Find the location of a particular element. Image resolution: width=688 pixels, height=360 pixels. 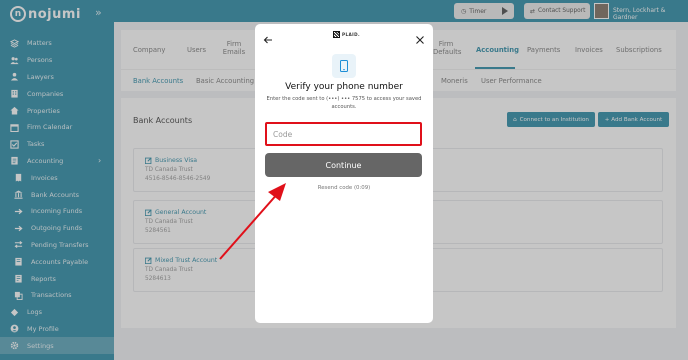

close-icon is located at coordinates (420, 37).